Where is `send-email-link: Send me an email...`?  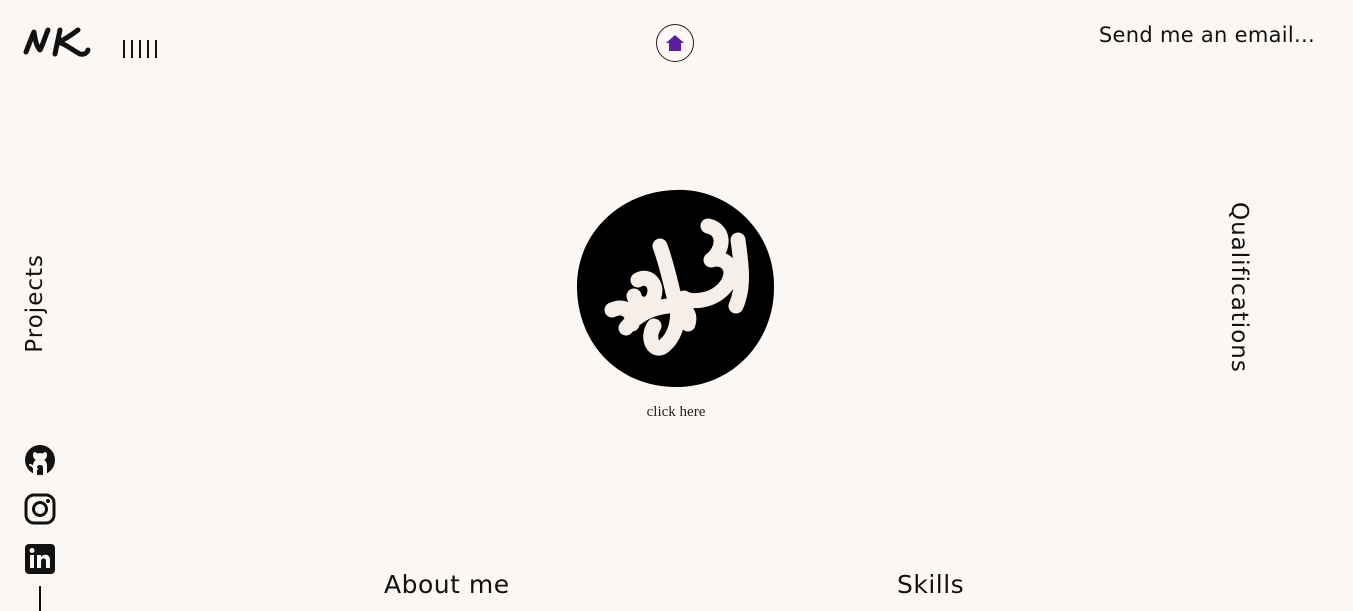
send-email-link: Send me an email... is located at coordinates (1207, 35).